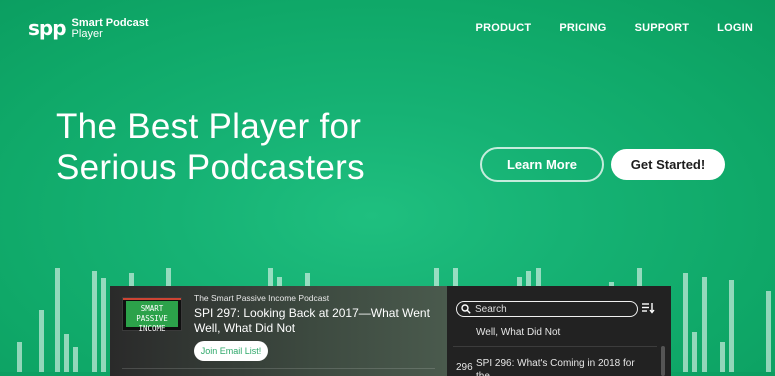 This screenshot has width=775, height=376. What do you see at coordinates (152, 299) in the screenshot?
I see `cover-accent-line` at bounding box center [152, 299].